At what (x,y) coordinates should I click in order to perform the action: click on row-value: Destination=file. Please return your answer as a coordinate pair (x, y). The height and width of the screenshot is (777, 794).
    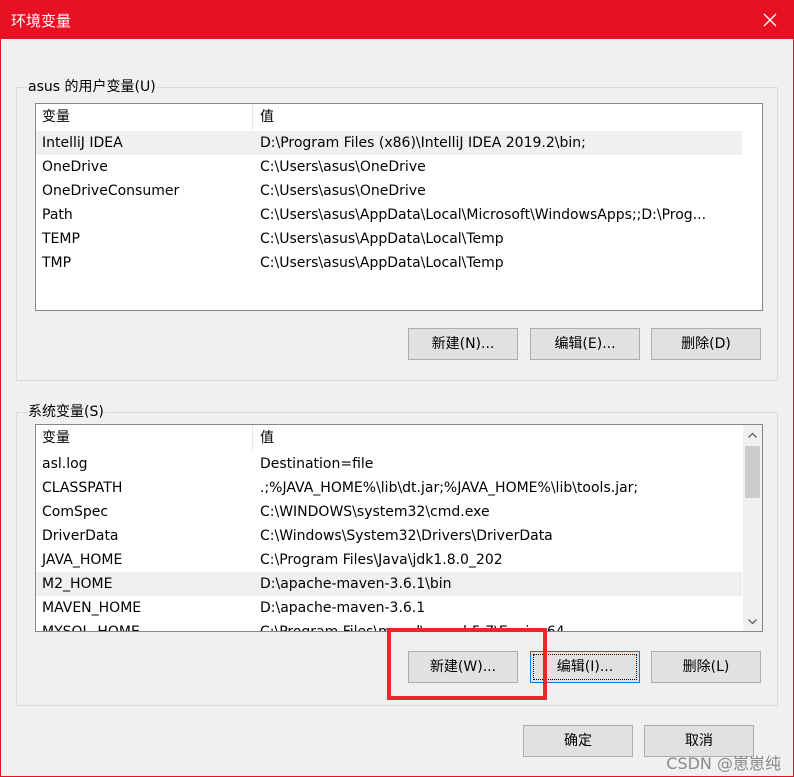
    Looking at the image, I should click on (317, 464).